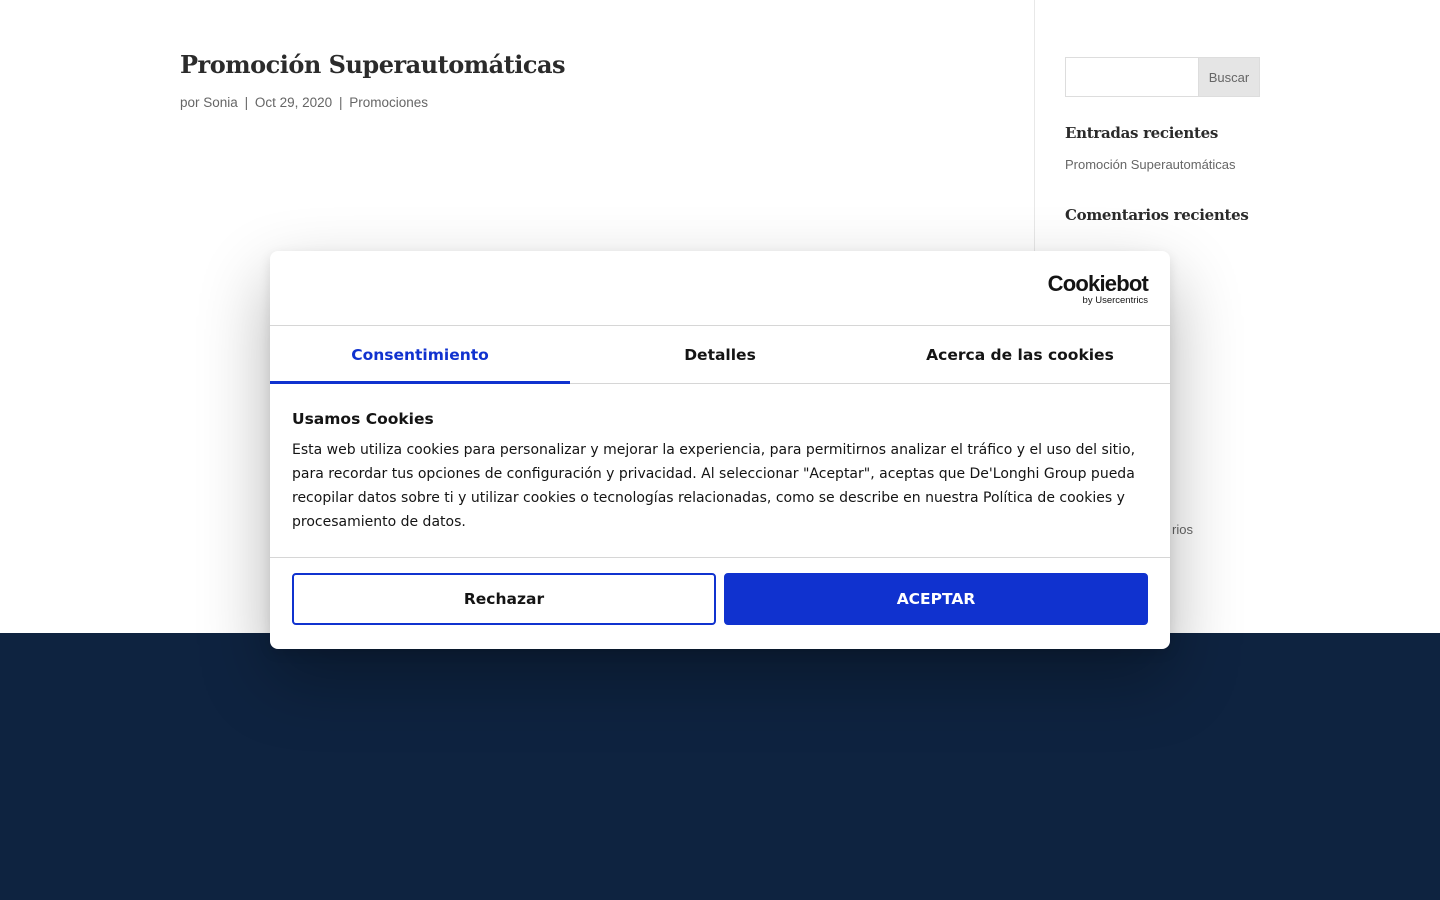 The height and width of the screenshot is (900, 1440). Describe the element at coordinates (1182, 529) in the screenshot. I see `sidebar-partial-link: rios` at that location.